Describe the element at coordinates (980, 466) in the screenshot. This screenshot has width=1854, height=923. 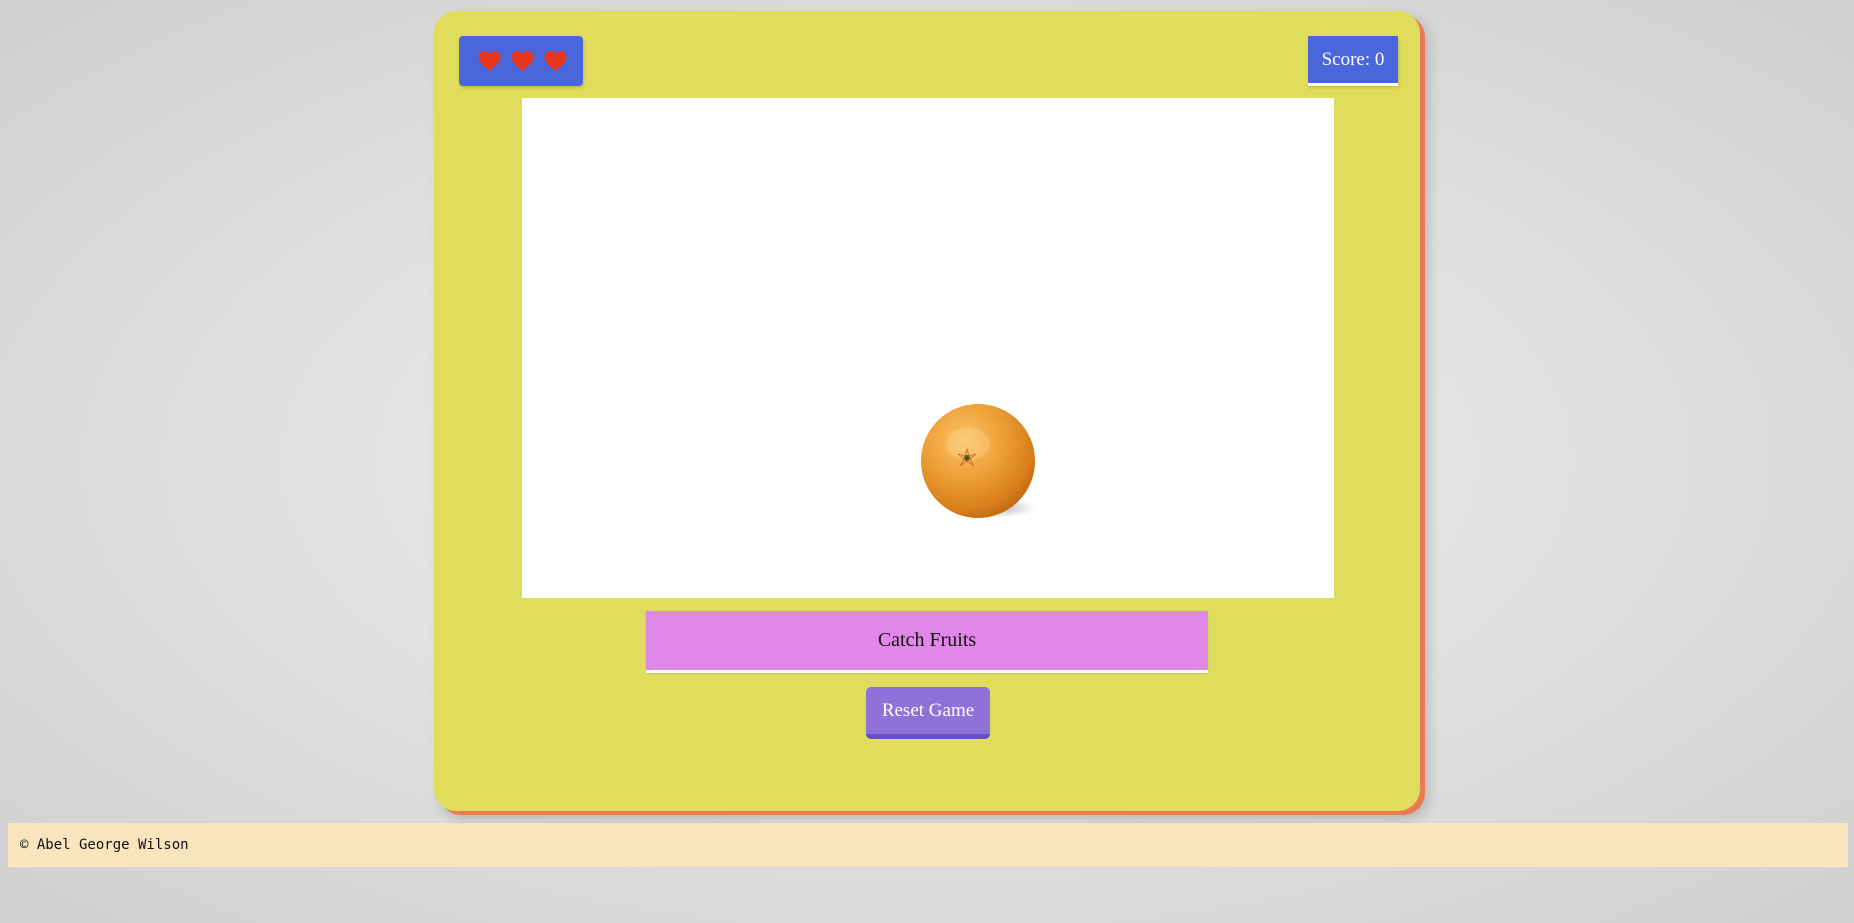
I see `orange-fruit-icon` at that location.